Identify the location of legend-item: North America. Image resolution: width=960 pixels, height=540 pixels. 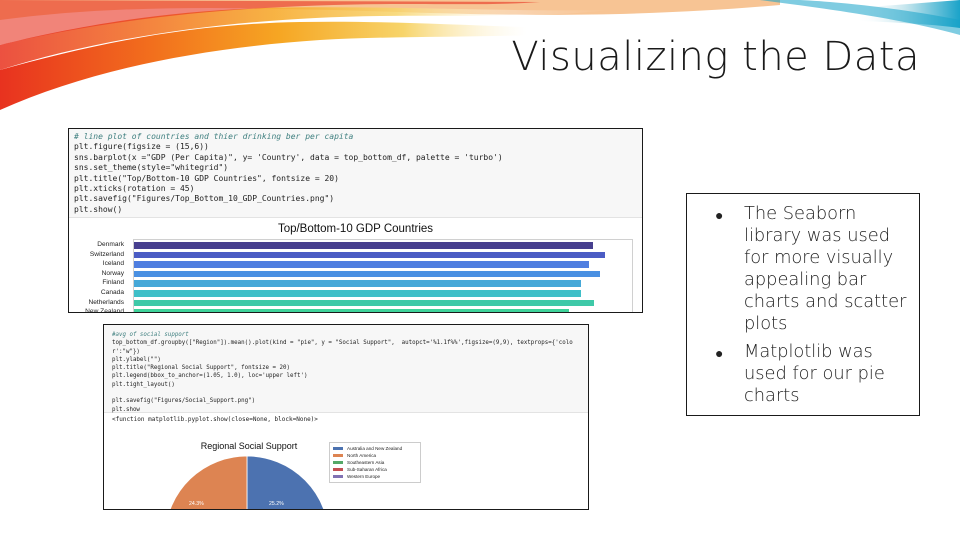
(375, 455).